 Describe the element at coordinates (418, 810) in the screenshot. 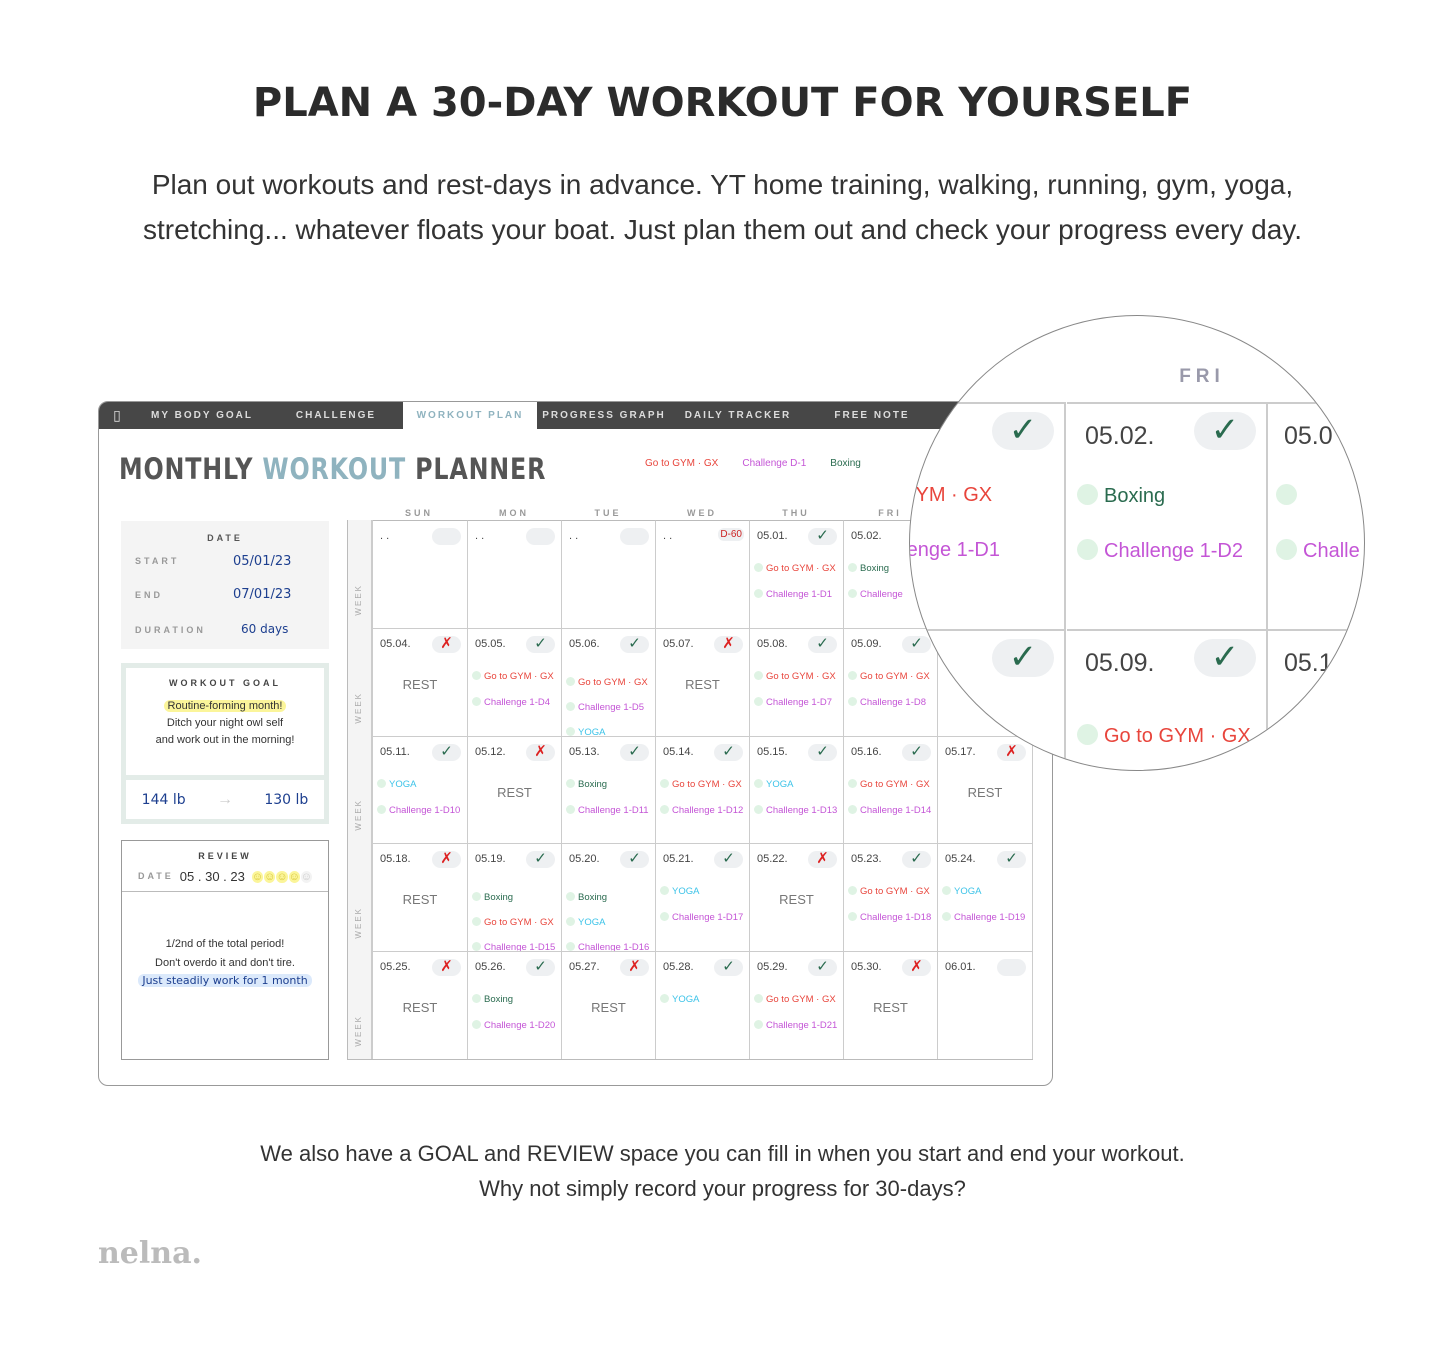

I see `workout-item: Challenge 1-D10` at that location.